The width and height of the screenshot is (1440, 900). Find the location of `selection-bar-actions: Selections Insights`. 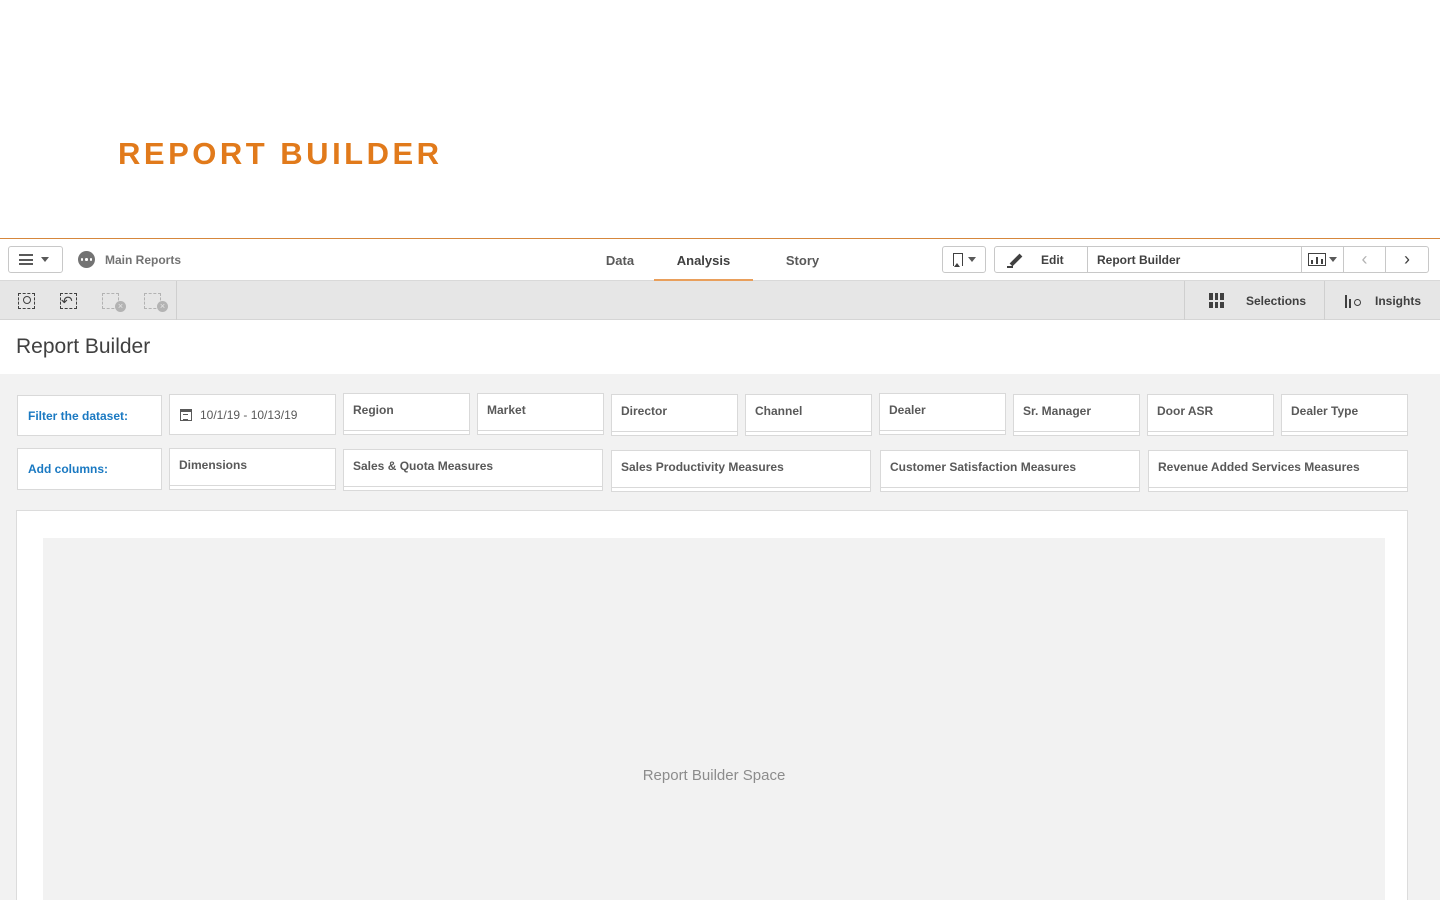

selection-bar-actions: Selections Insights is located at coordinates (1312, 300).